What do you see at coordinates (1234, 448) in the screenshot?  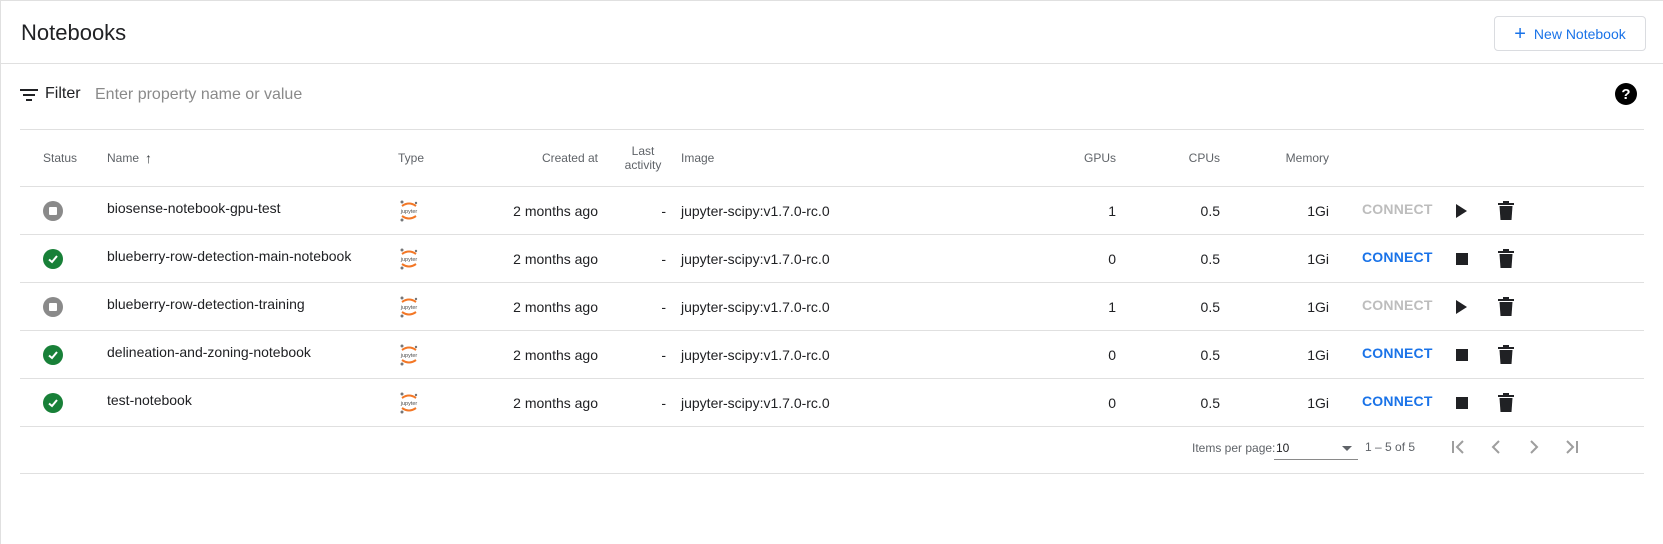 I see `items-per-page-label: Items per page:` at bounding box center [1234, 448].